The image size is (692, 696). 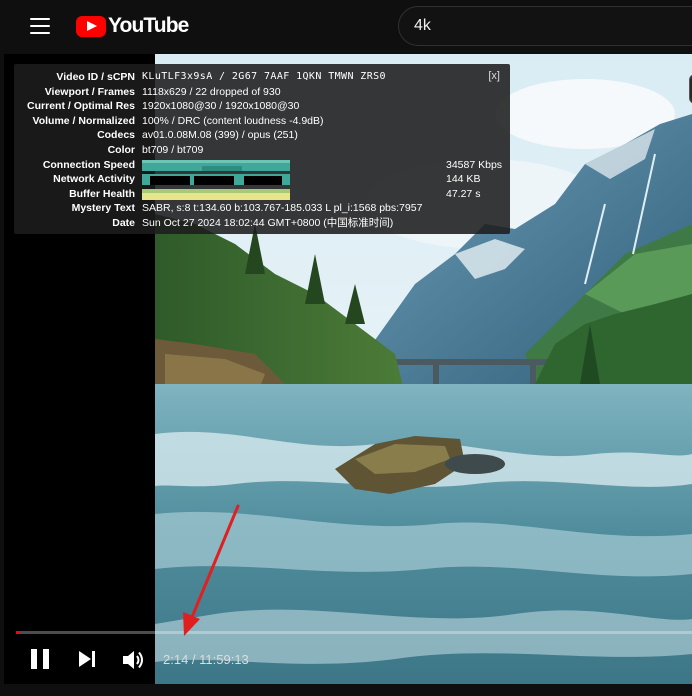 I want to click on youtube-play-logo-icon, so click(x=91, y=26).